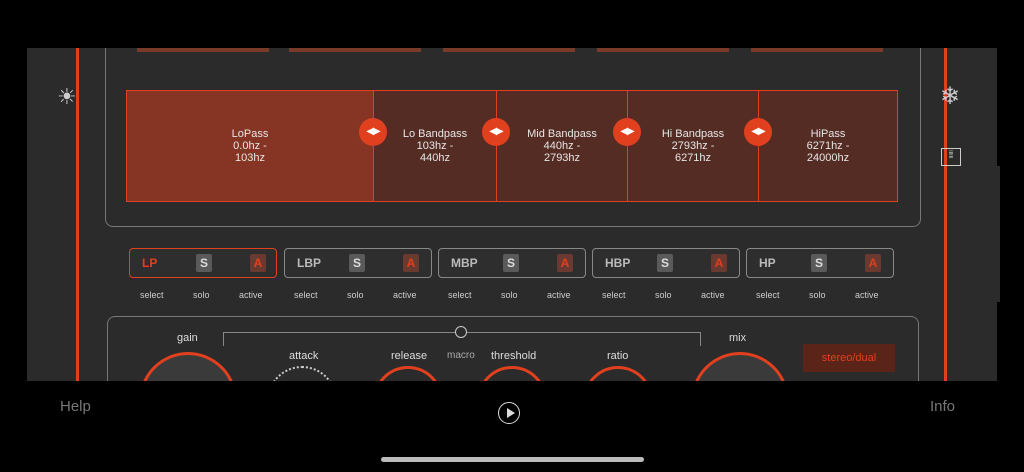 The image size is (1024, 472). I want to click on band-selector-label: LP, so click(150, 263).